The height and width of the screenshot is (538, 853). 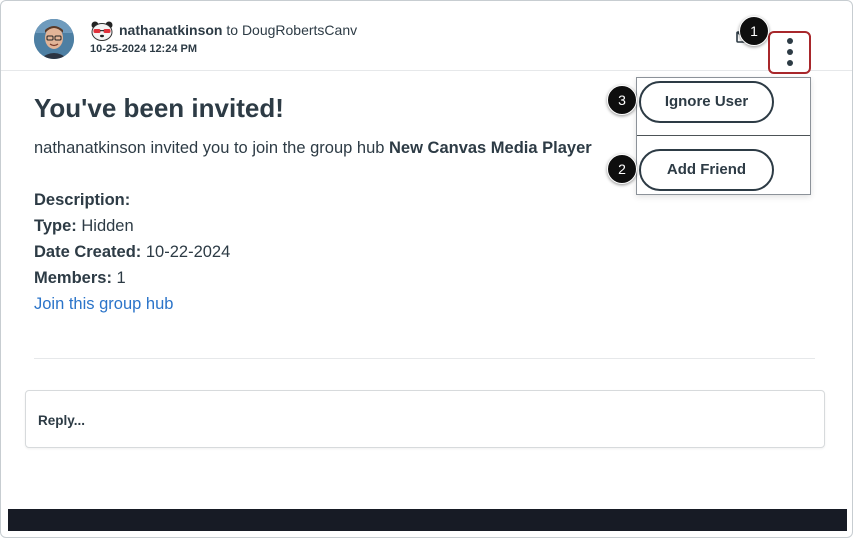 I want to click on detail-value: 1, so click(x=118, y=278).